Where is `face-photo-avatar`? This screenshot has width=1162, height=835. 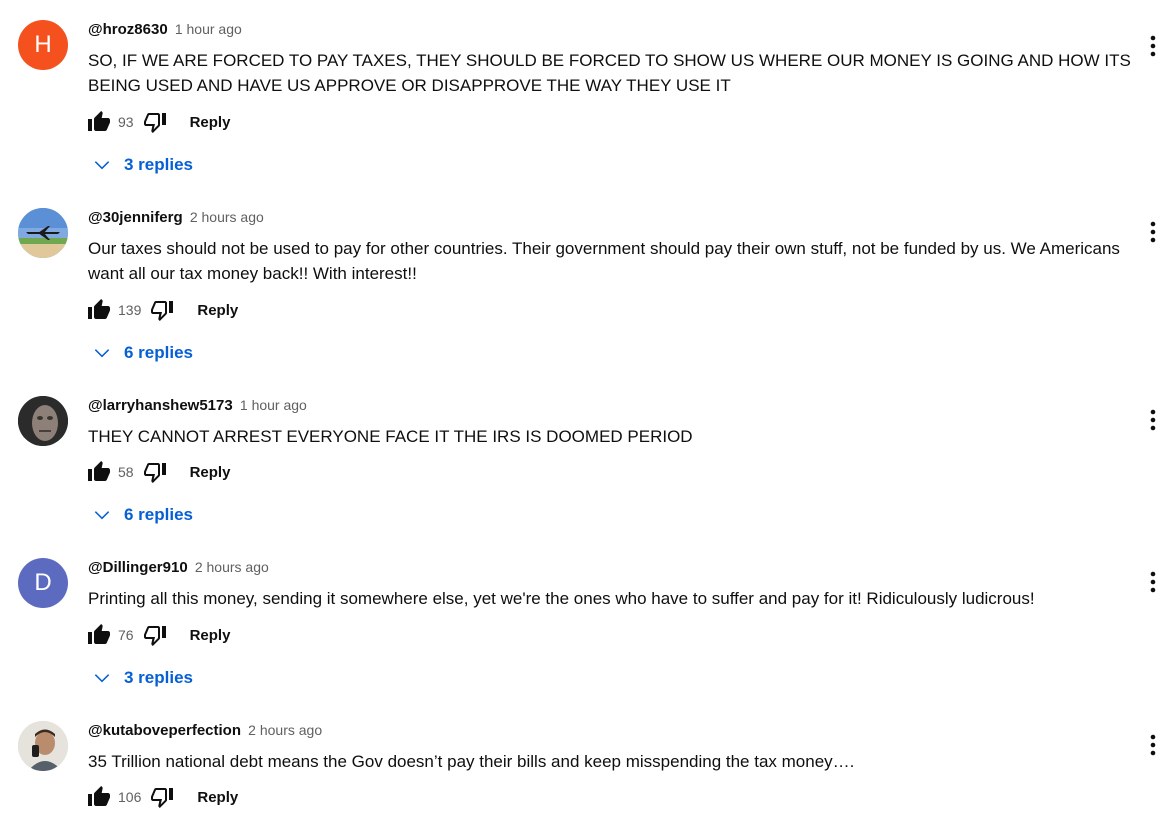 face-photo-avatar is located at coordinates (43, 421).